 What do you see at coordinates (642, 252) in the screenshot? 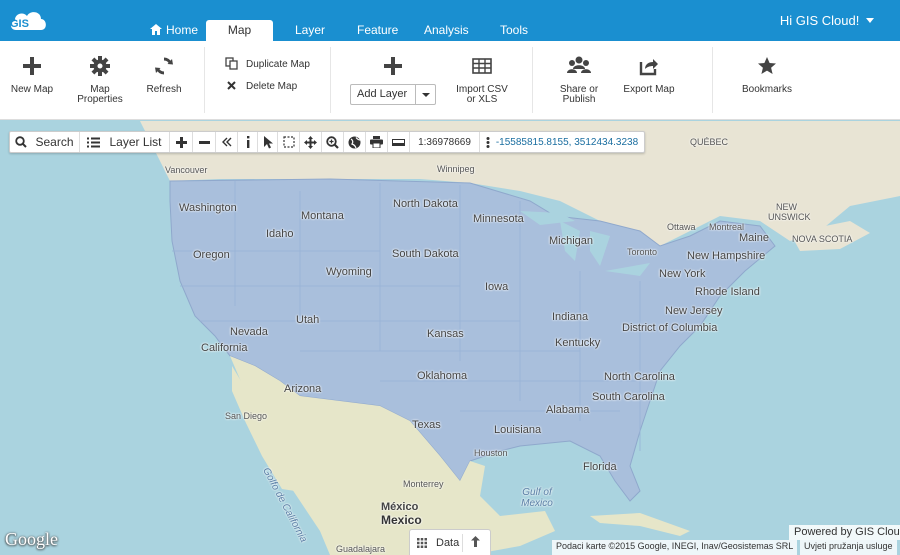
I see `map-label-city: Toronto` at bounding box center [642, 252].